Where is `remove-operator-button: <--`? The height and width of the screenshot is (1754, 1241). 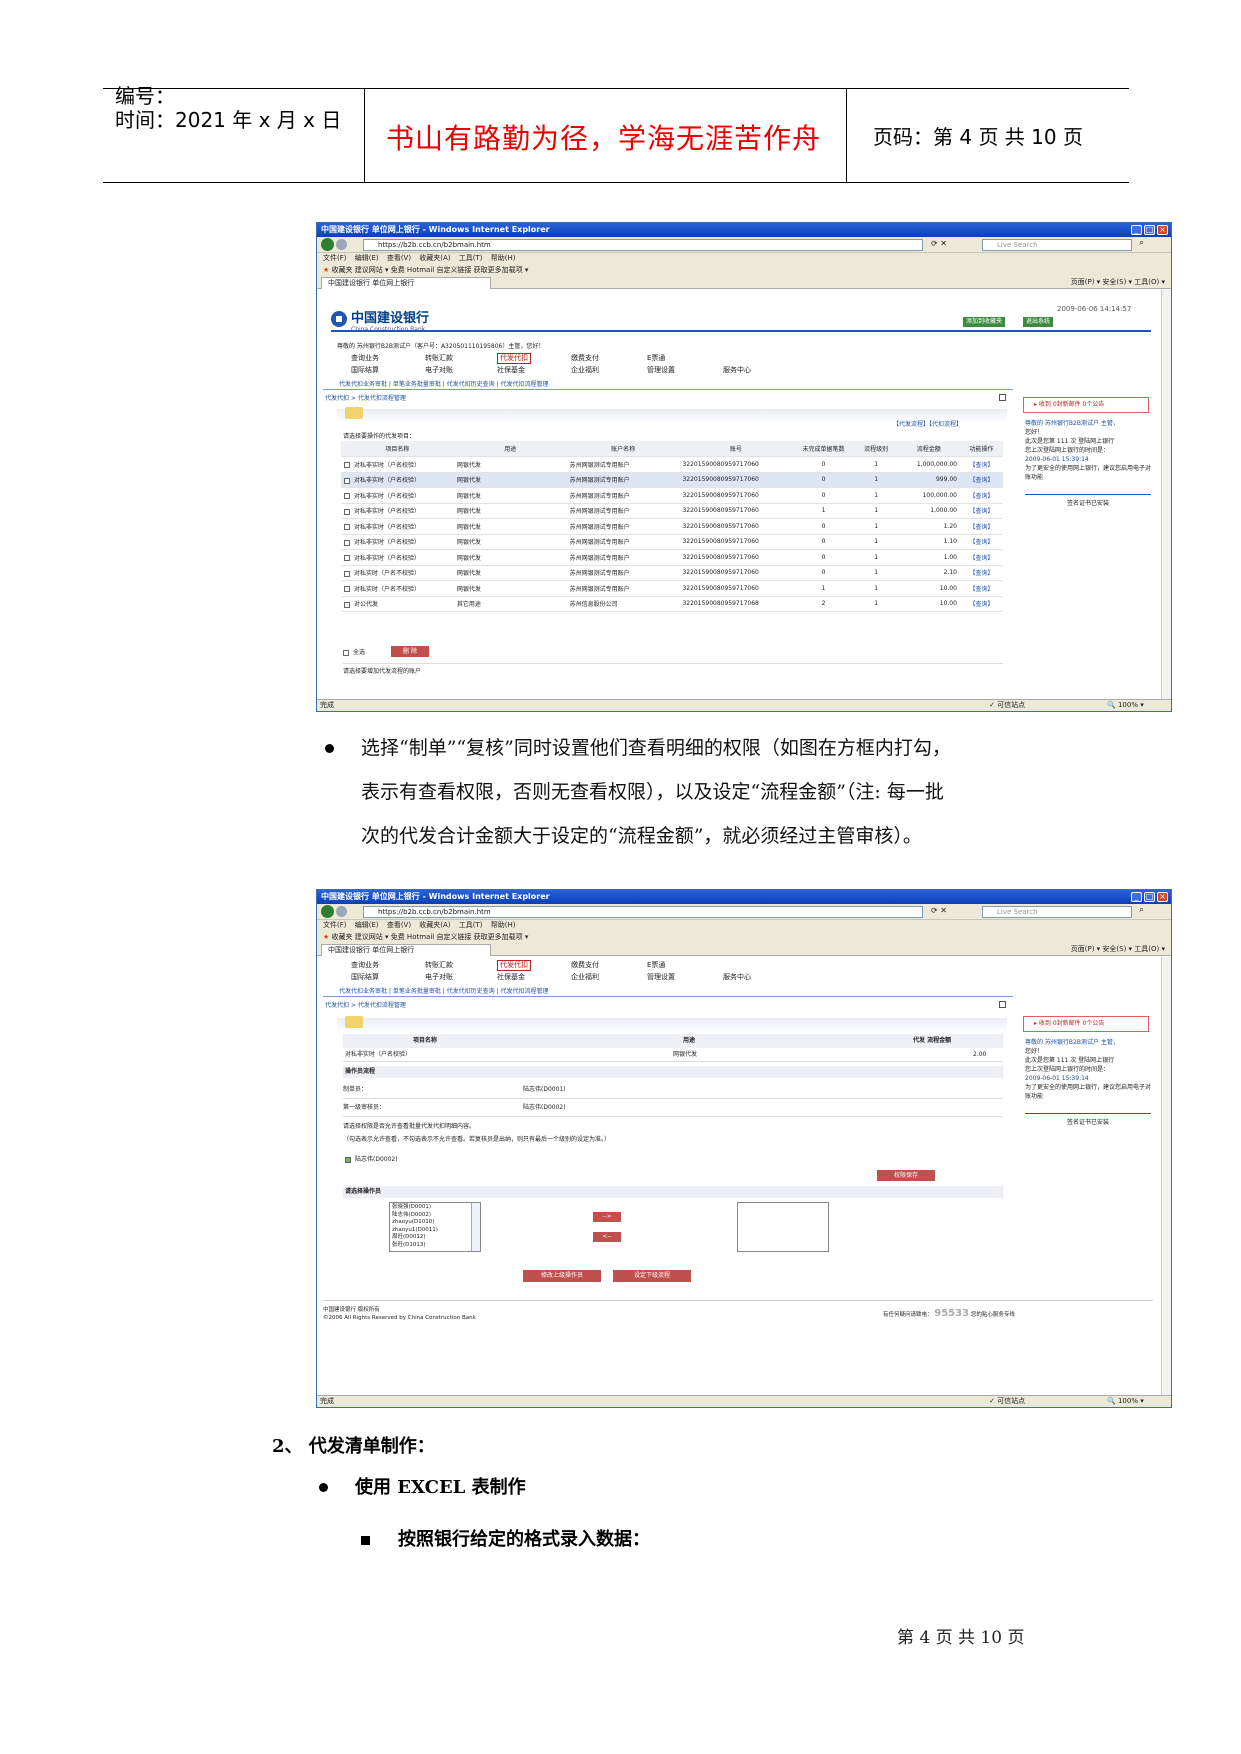 remove-operator-button: <-- is located at coordinates (607, 1237).